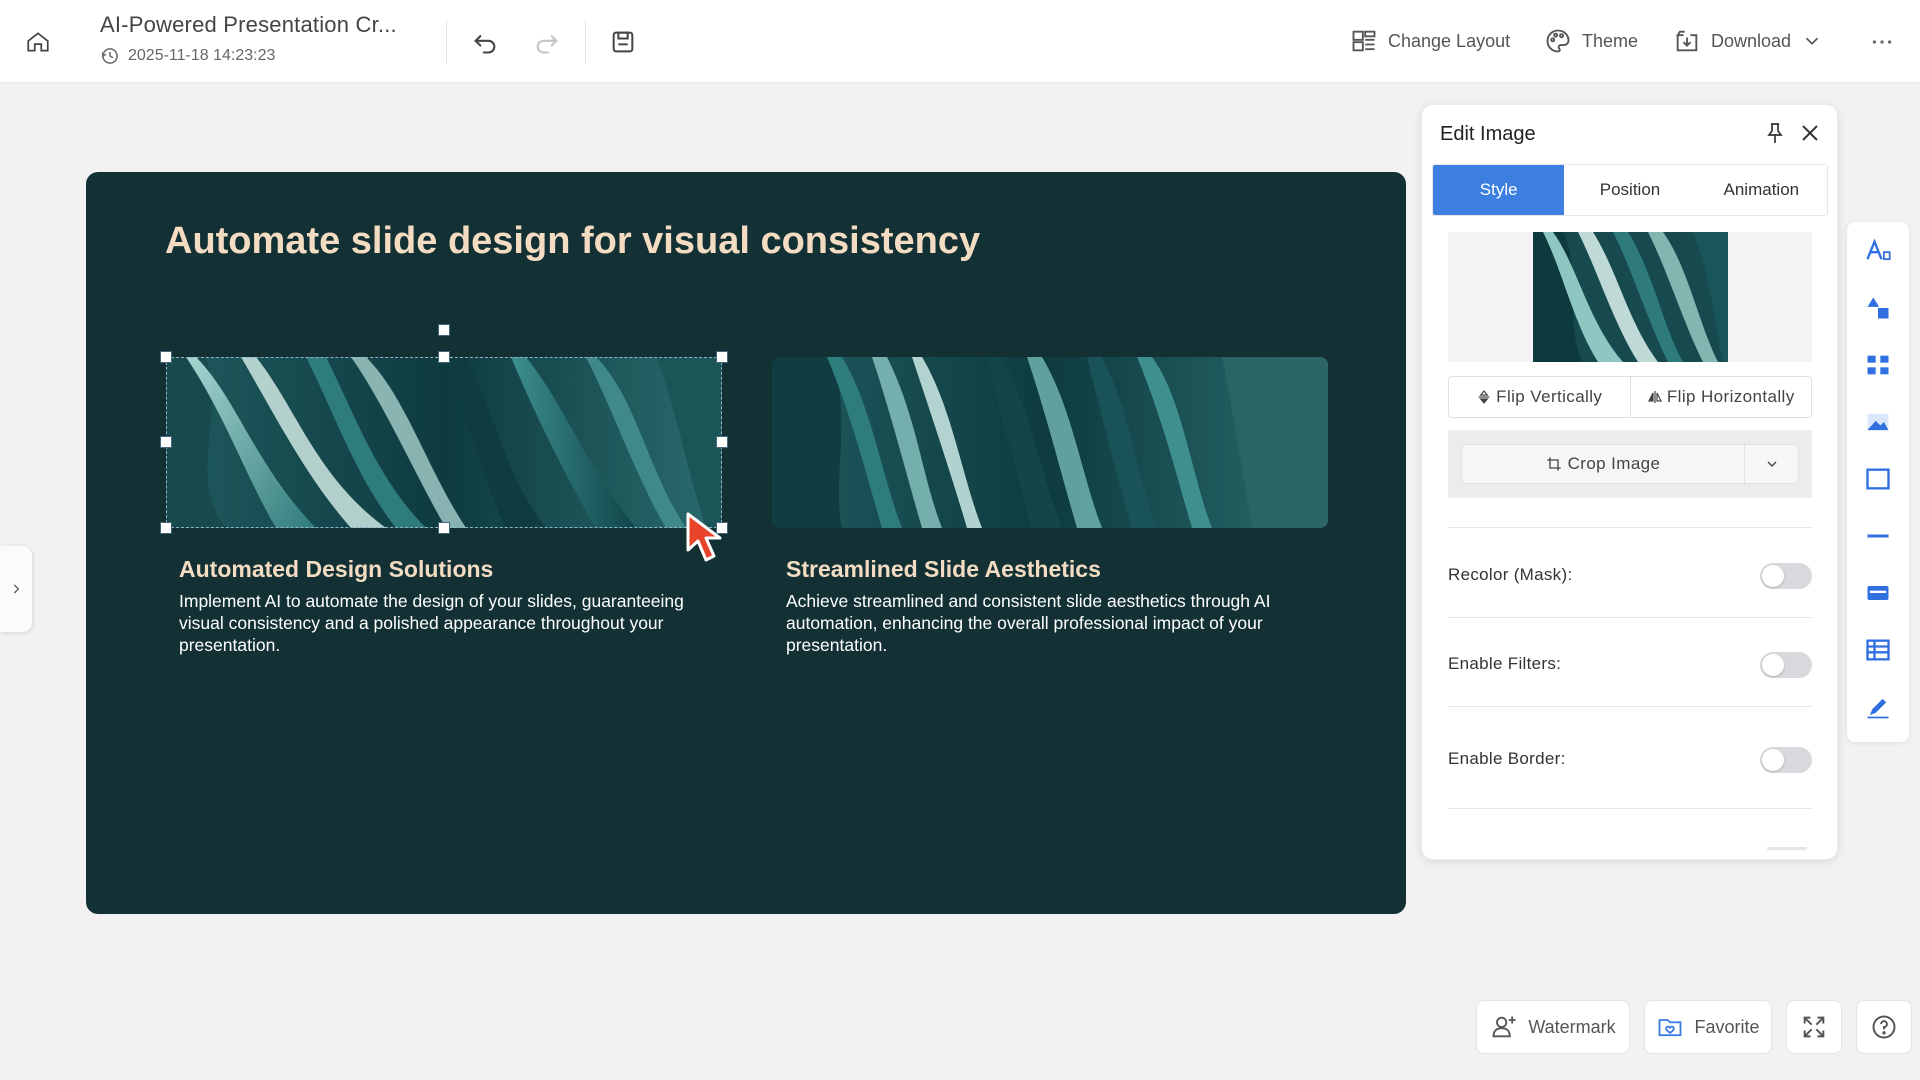 The width and height of the screenshot is (1920, 1080). I want to click on flip-horizontally-button: Flip Horizontally, so click(1720, 397).